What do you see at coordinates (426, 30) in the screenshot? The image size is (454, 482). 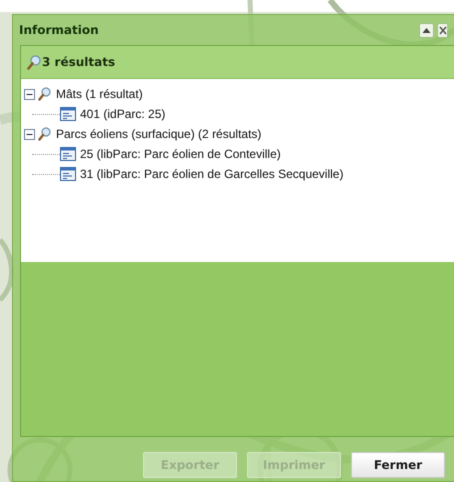 I see `collapse-button` at bounding box center [426, 30].